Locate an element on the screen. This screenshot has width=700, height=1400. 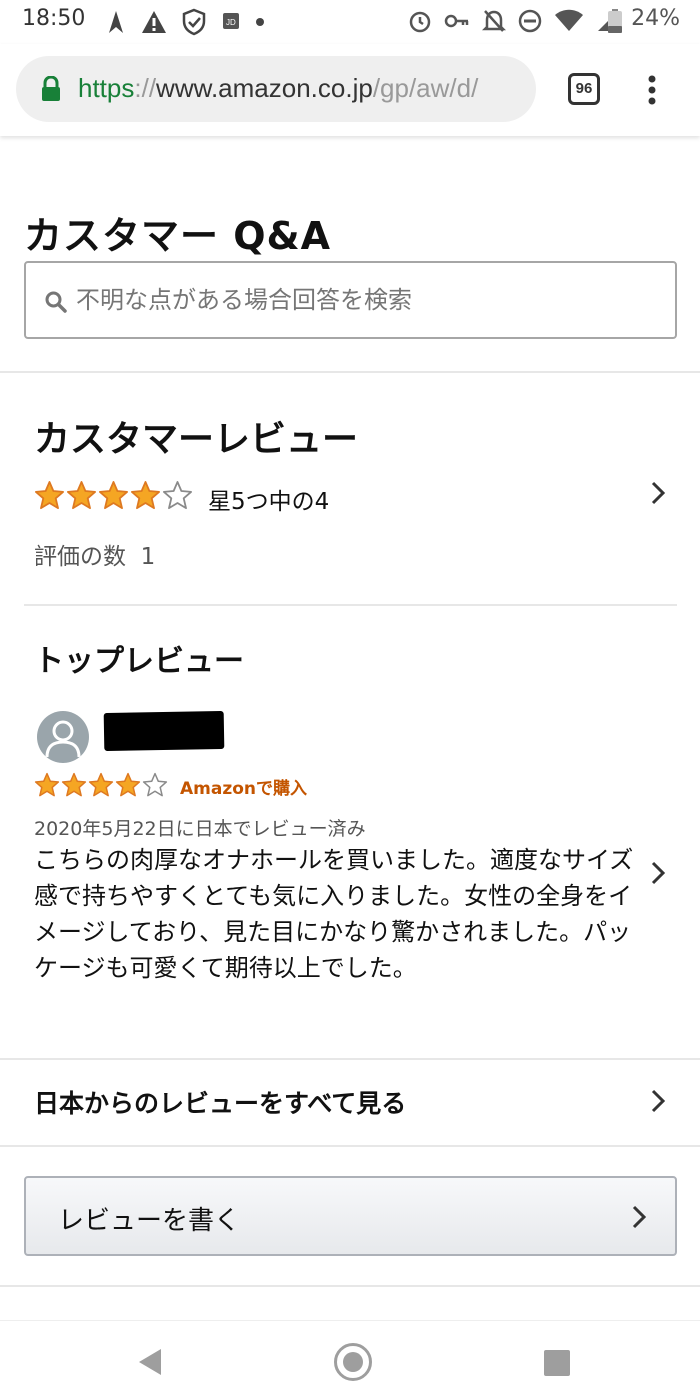
recent-apps-button is located at coordinates (557, 1363).